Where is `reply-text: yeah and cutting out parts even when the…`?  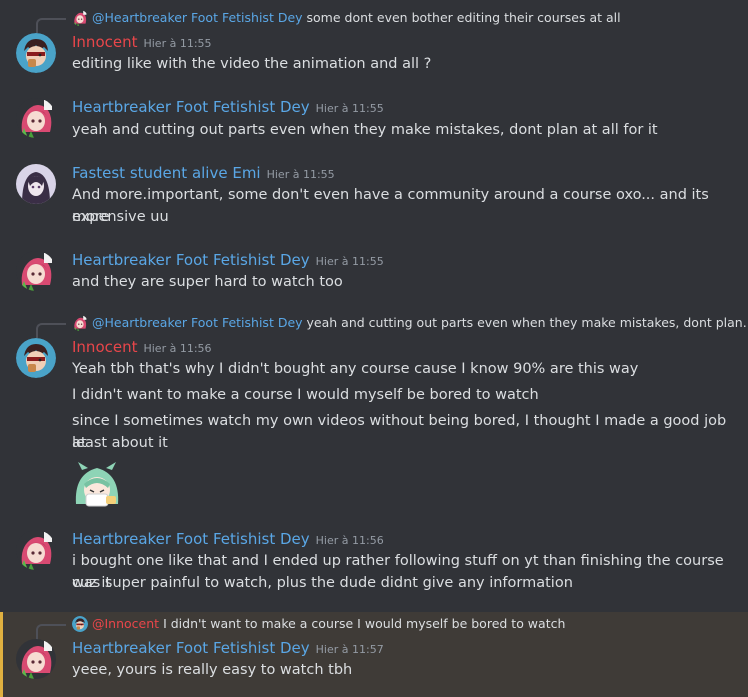
reply-text: yeah and cutting out parts even when the… is located at coordinates (527, 322).